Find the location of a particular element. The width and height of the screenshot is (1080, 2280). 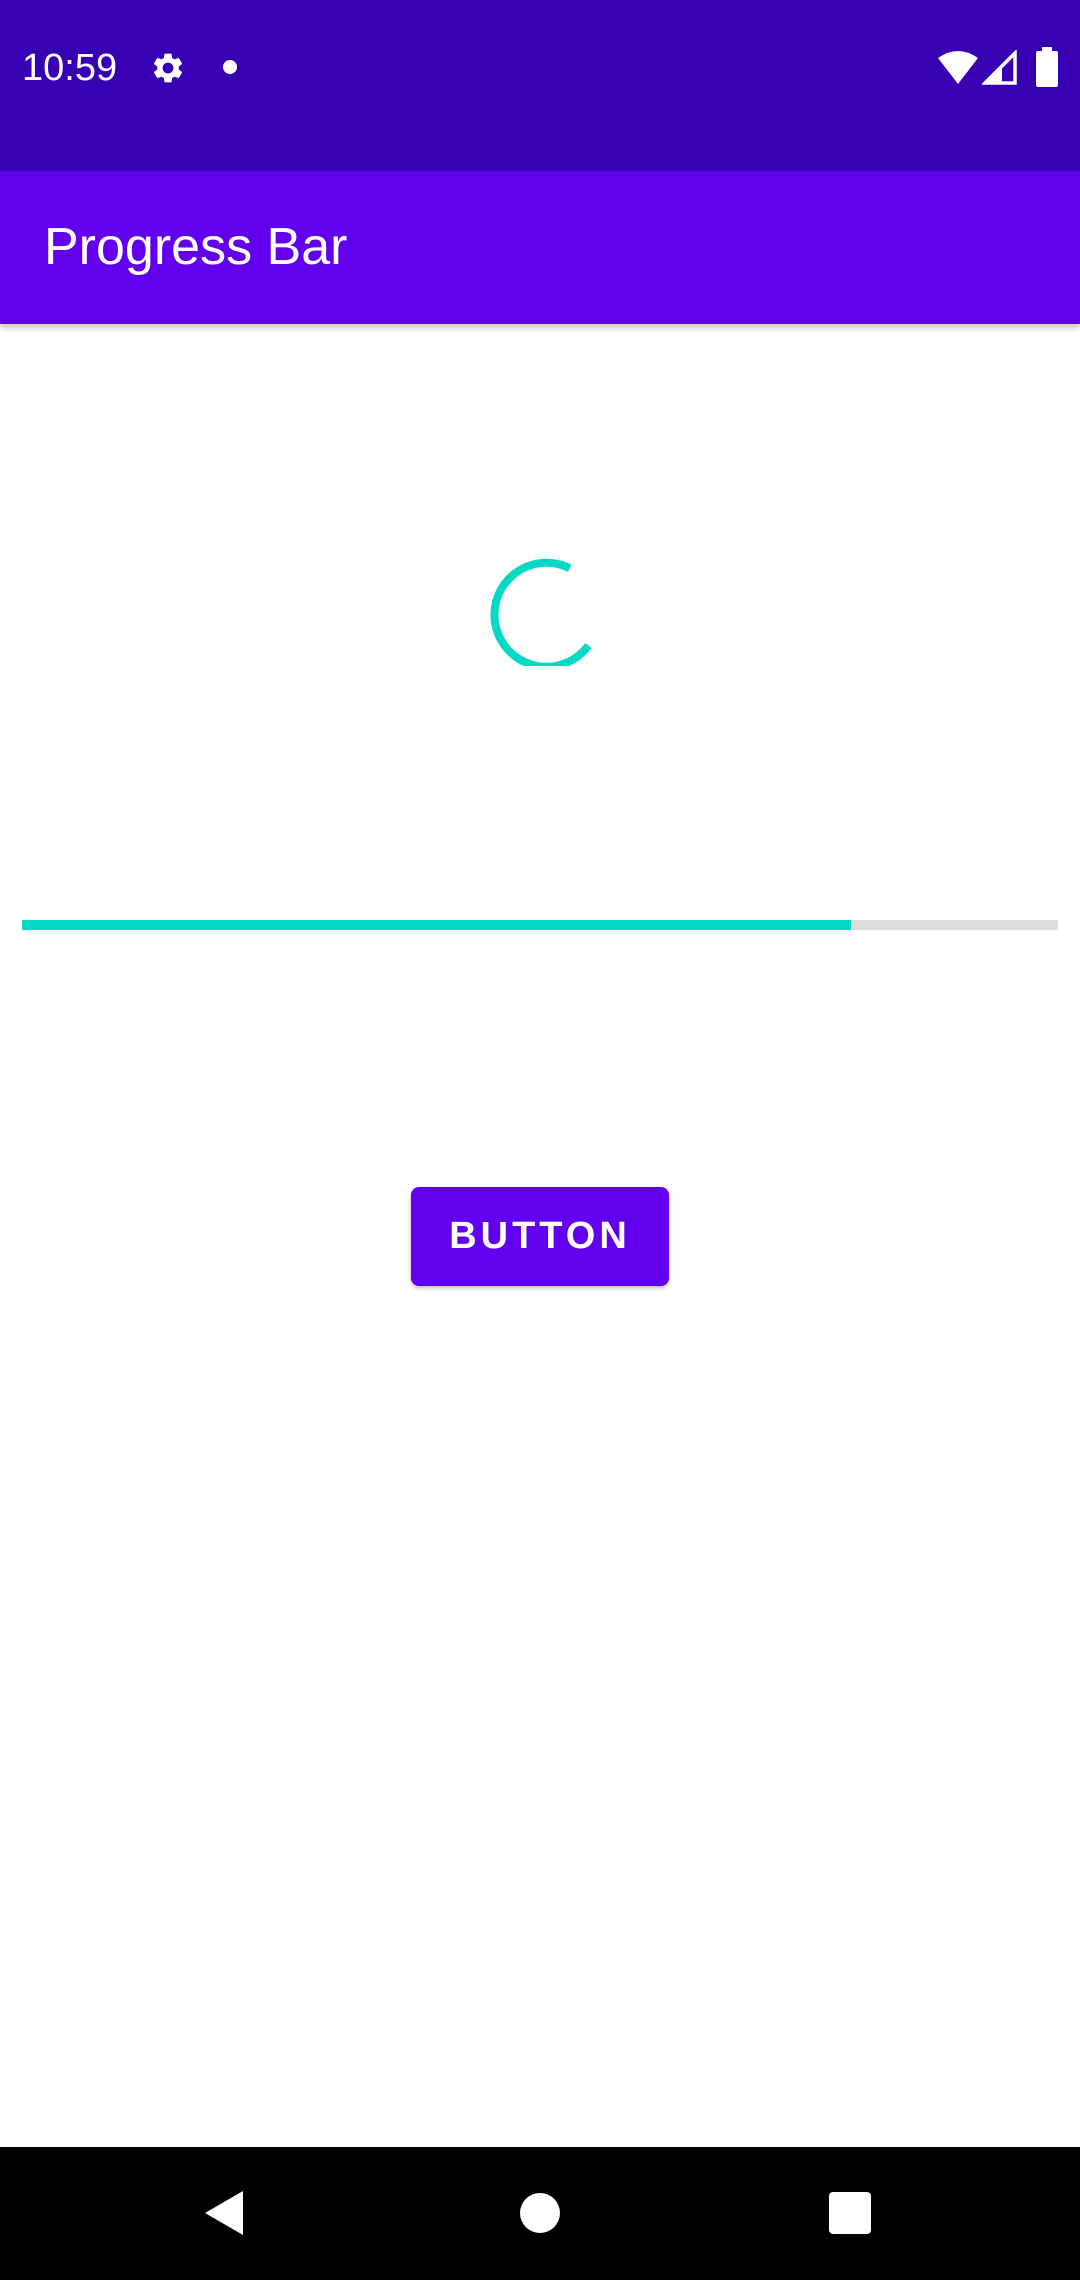

battery-icon is located at coordinates (1047, 67).